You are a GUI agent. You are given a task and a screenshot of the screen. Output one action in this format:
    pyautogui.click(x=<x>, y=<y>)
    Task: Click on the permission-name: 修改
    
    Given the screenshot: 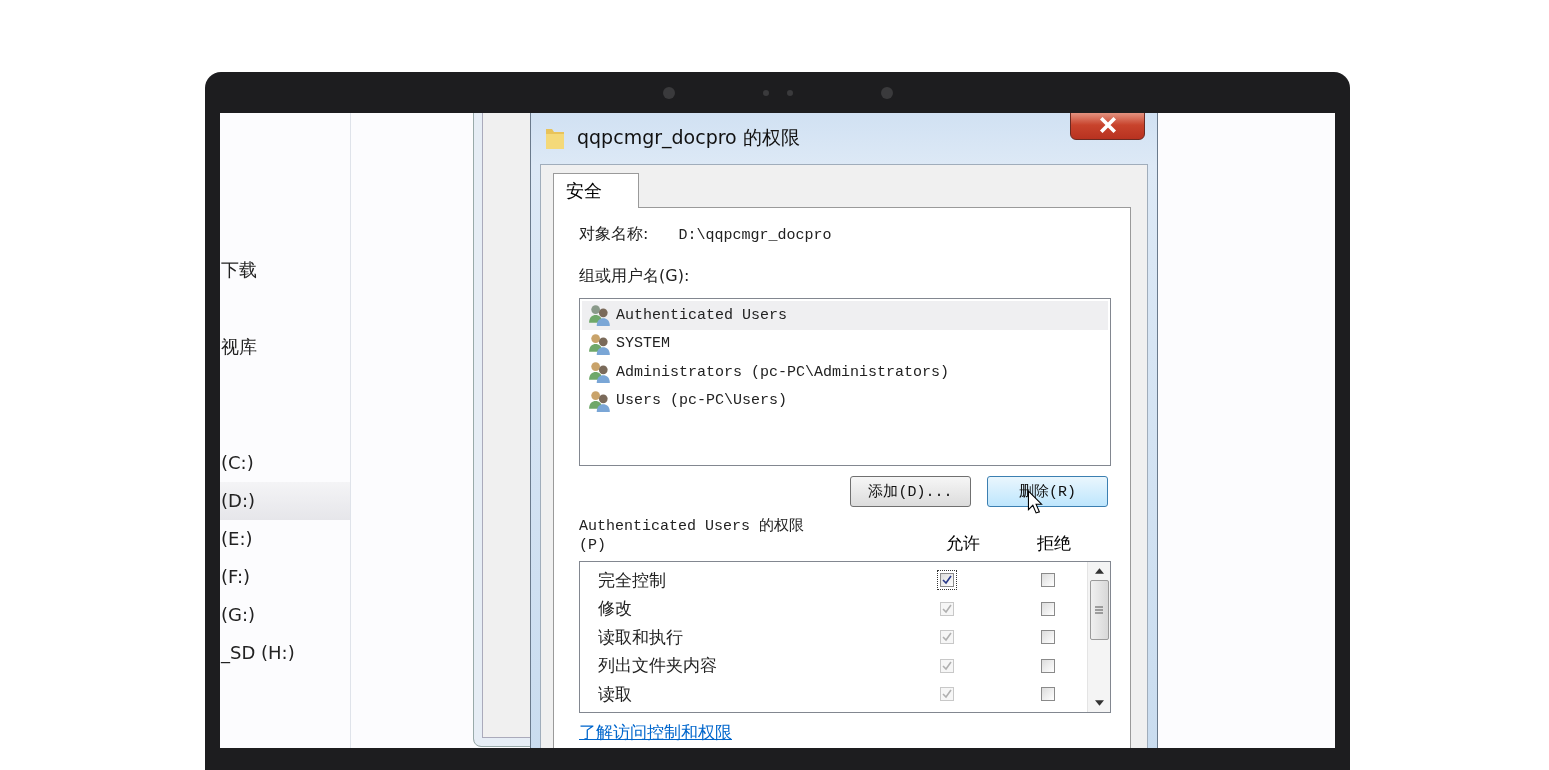 What is the action you would take?
    pyautogui.click(x=615, y=609)
    